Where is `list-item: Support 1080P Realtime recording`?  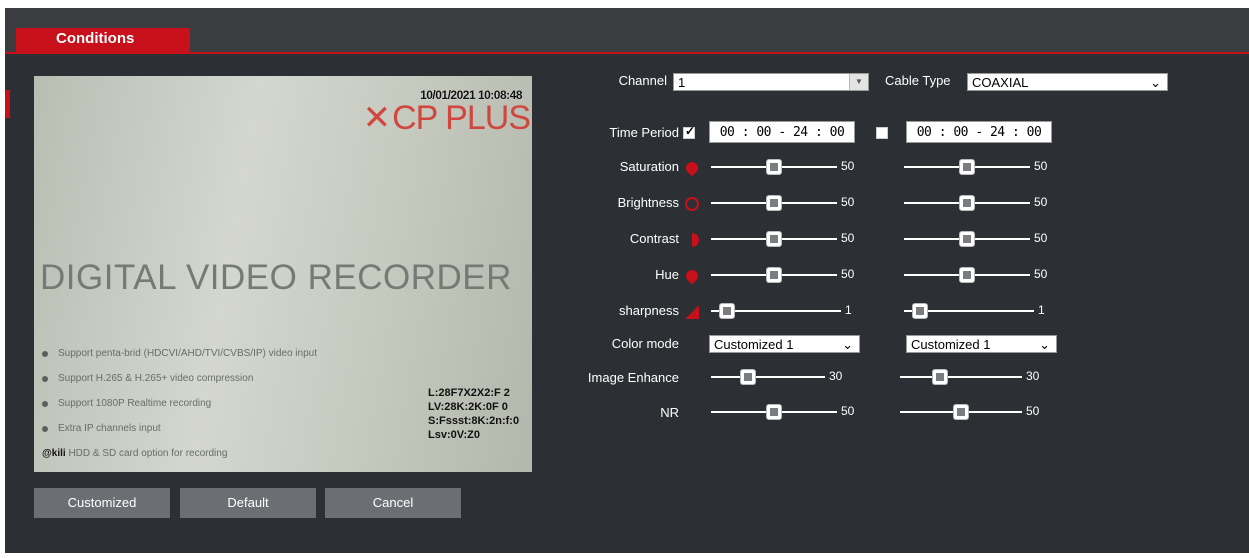 list-item: Support 1080P Realtime recording is located at coordinates (179, 403).